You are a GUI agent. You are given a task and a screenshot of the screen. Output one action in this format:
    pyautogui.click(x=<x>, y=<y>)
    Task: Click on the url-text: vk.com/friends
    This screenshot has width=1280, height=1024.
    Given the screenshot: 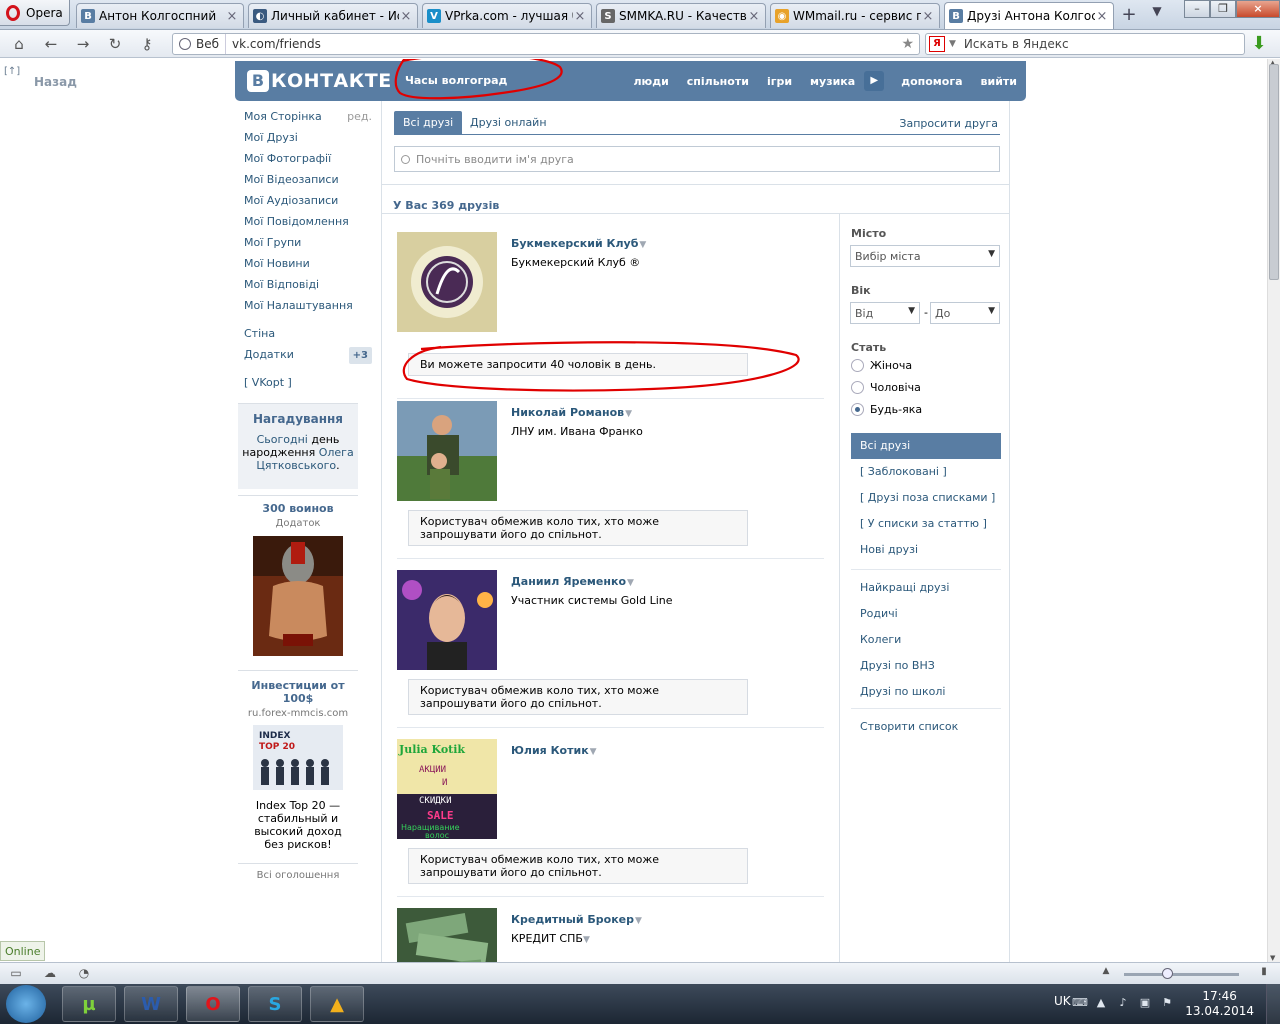 What is the action you would take?
    pyautogui.click(x=563, y=44)
    